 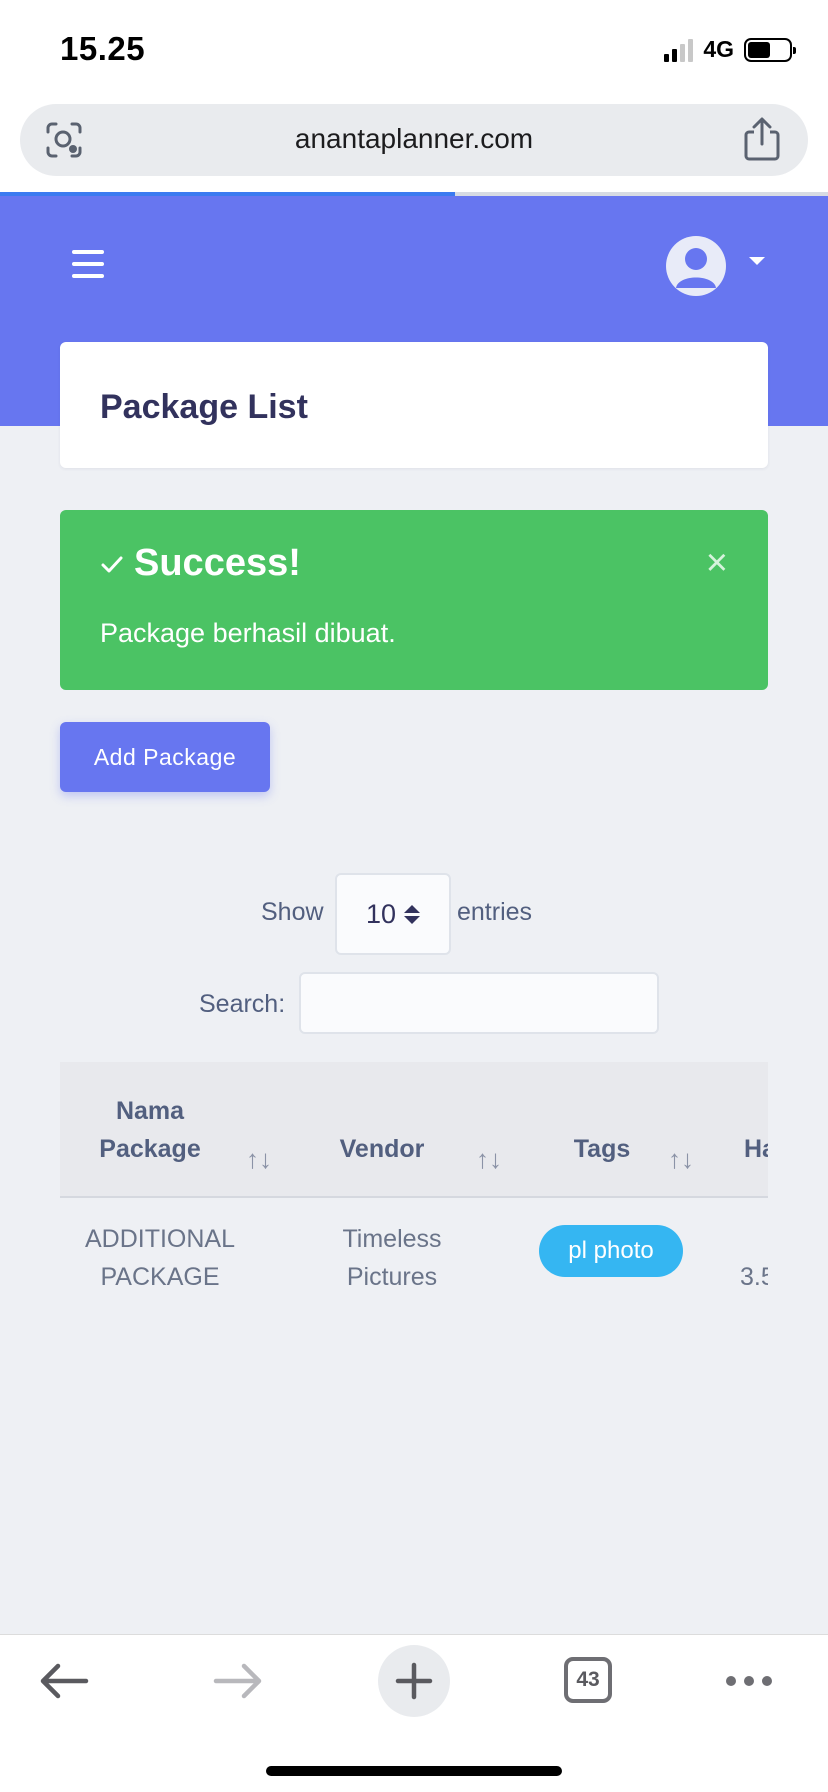 I want to click on share-icon, so click(x=762, y=139).